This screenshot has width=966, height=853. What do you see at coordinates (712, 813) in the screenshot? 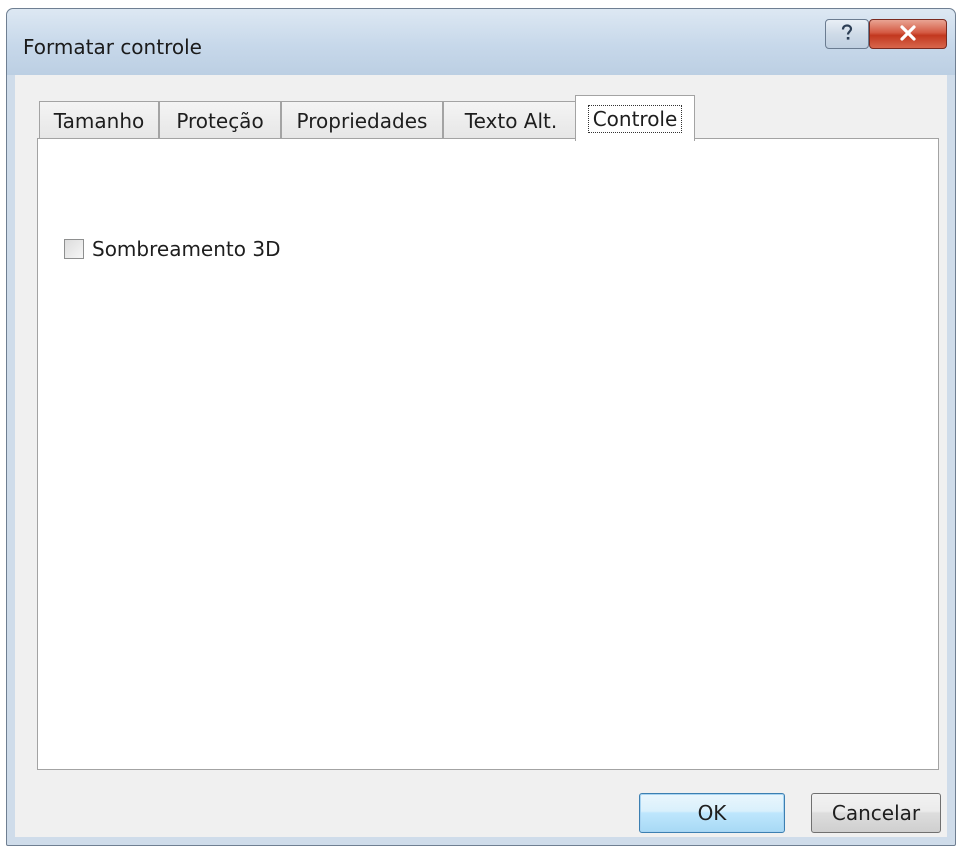
I see `ok-button: OK` at bounding box center [712, 813].